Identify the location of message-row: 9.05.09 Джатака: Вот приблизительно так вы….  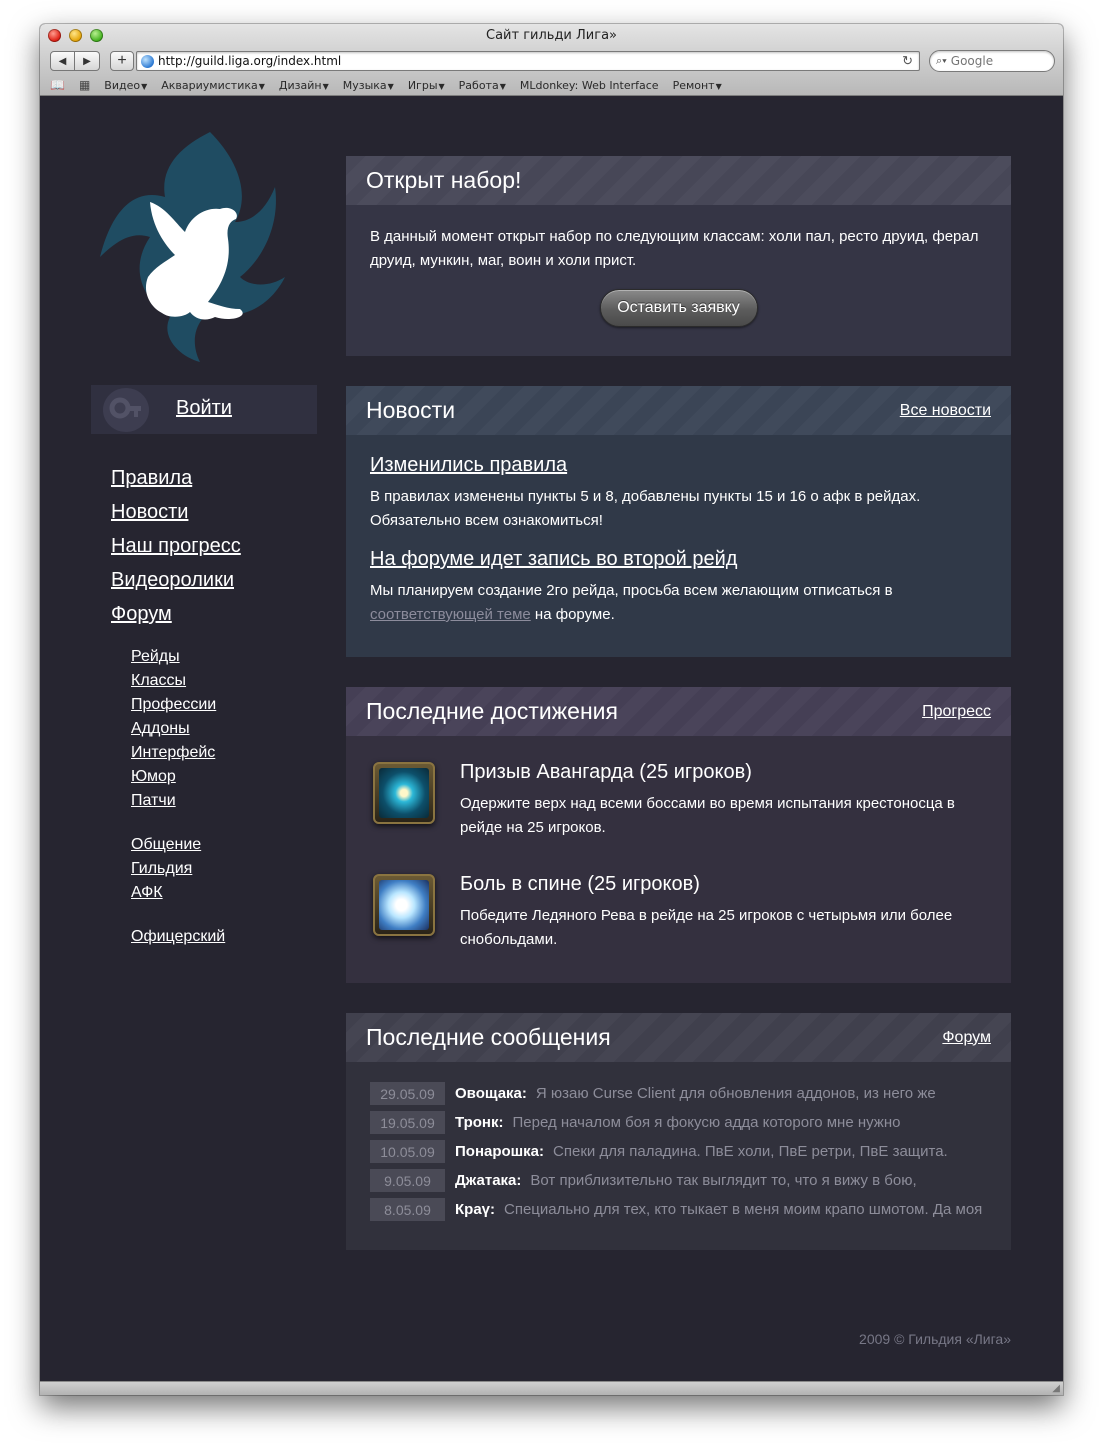
(678, 1180).